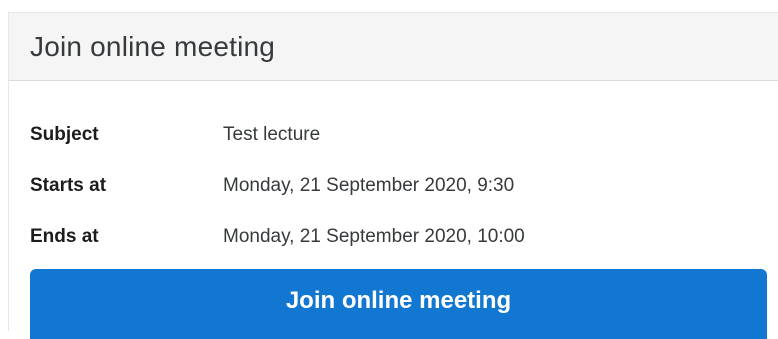  Describe the element at coordinates (369, 185) in the screenshot. I see `starts-at-value: Monday, 21 September 2020, 9:30` at that location.